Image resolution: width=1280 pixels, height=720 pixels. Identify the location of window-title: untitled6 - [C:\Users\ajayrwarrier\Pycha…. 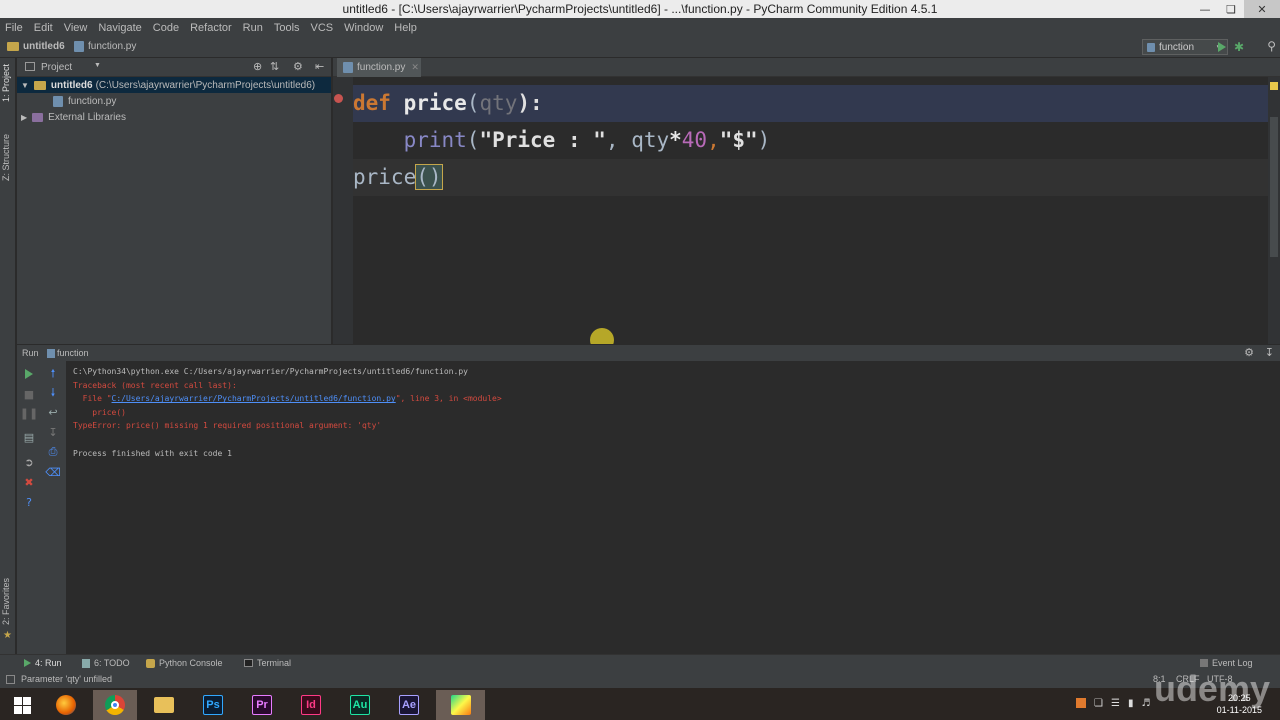
(640, 9).